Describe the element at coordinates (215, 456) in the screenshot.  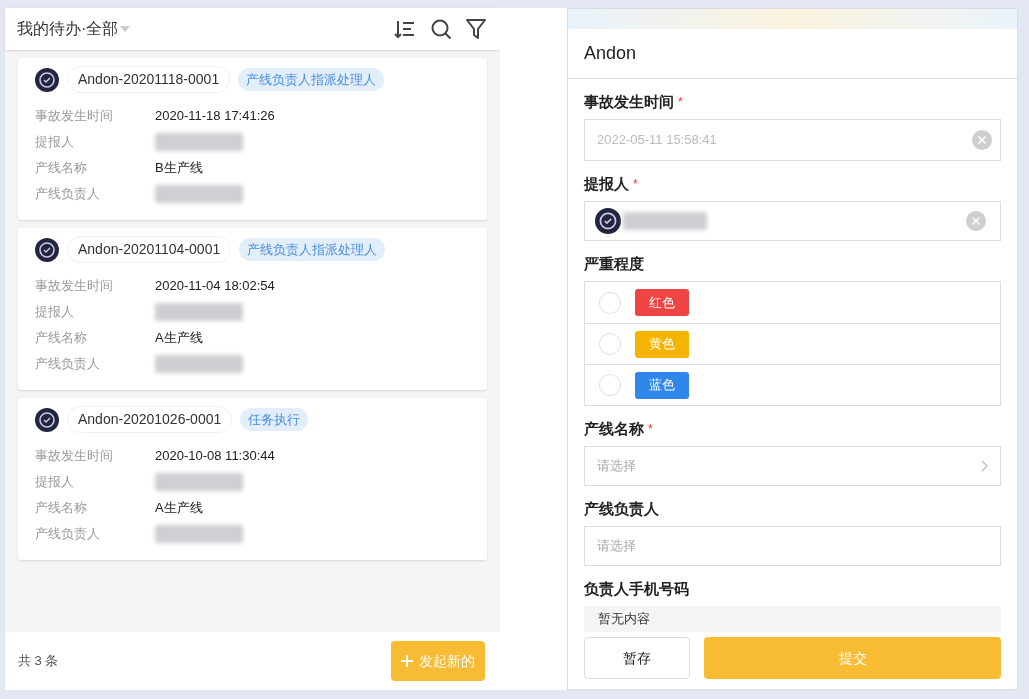
I see `field-value: 2020-10-08 11:30:44` at that location.